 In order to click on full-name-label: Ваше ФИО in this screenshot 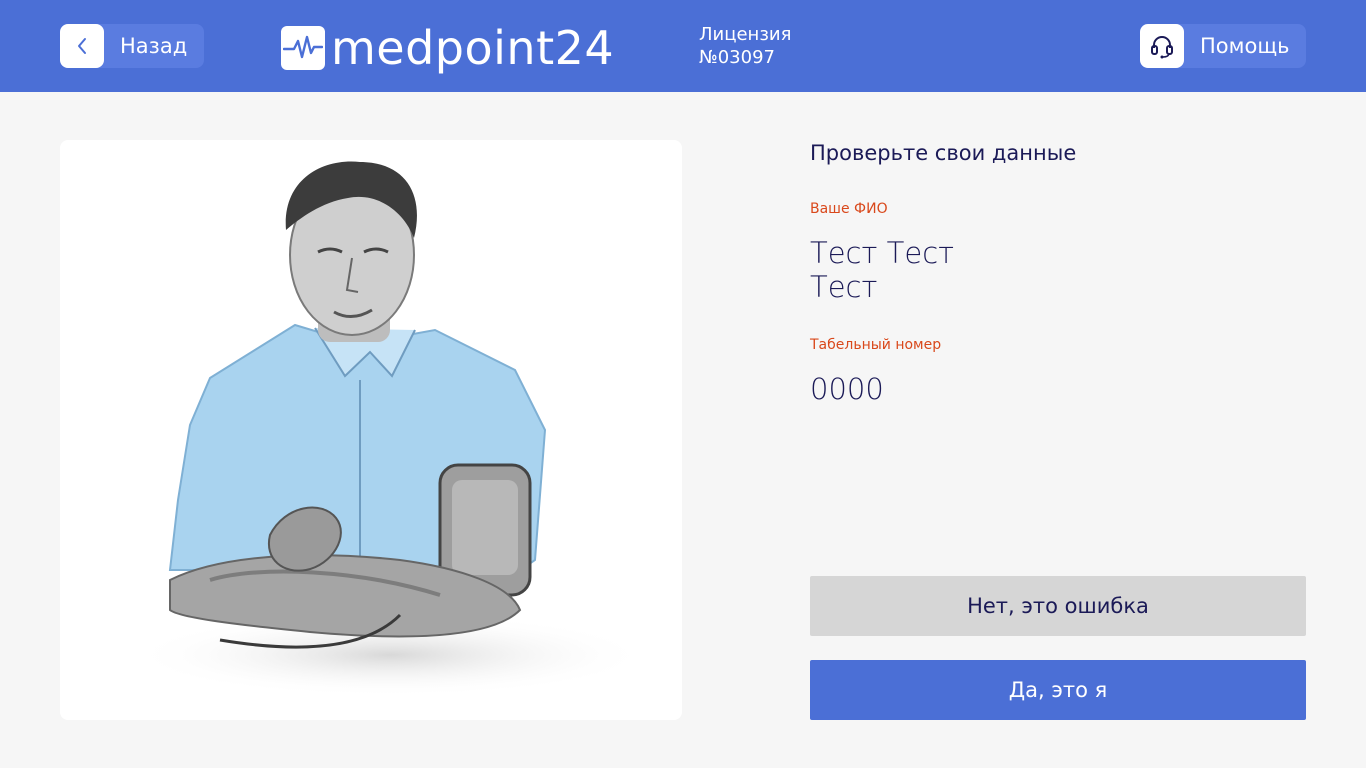, I will do `click(849, 209)`.